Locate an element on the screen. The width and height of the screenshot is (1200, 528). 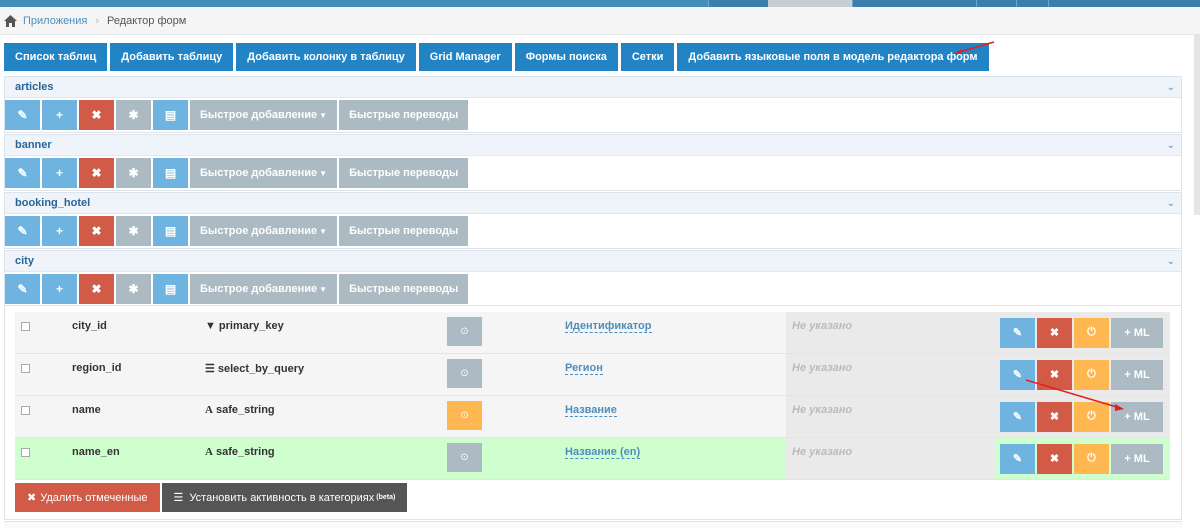
scrollbar is located at coordinates (1197, 125).